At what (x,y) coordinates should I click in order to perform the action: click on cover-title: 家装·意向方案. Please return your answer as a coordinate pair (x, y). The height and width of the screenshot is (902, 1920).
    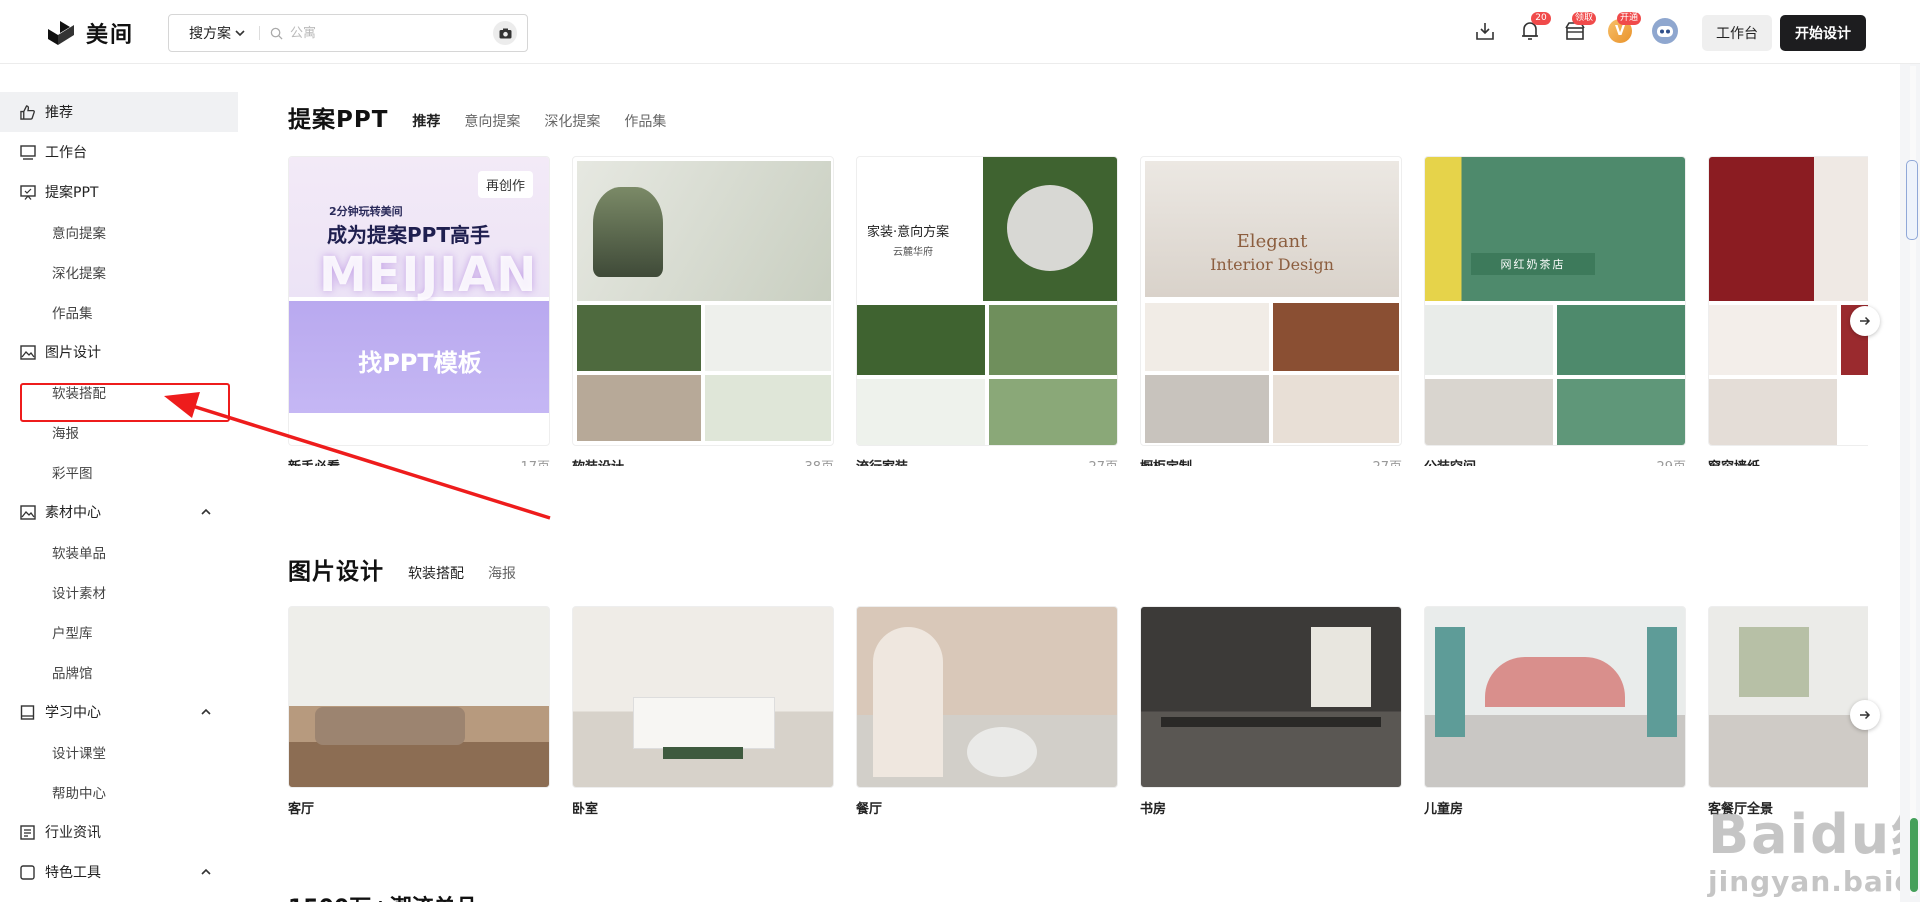
    Looking at the image, I should click on (908, 232).